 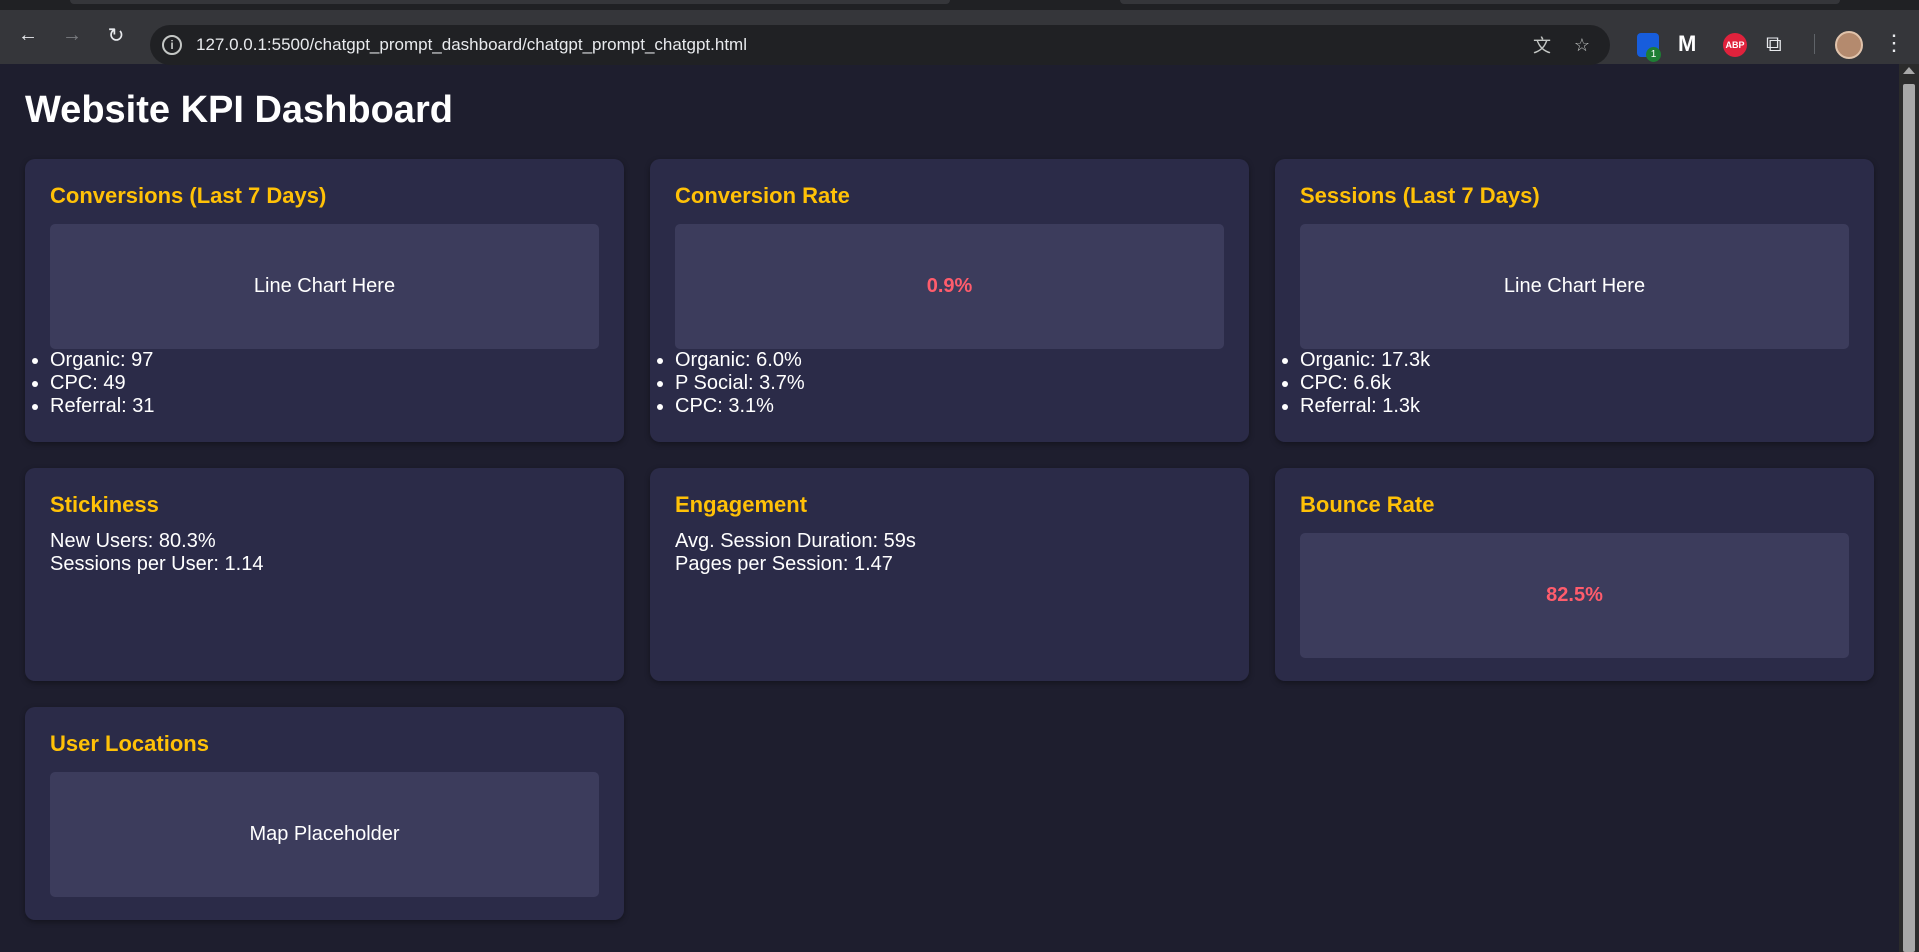 I want to click on page-title: Website KPI Dashboard, so click(x=239, y=110).